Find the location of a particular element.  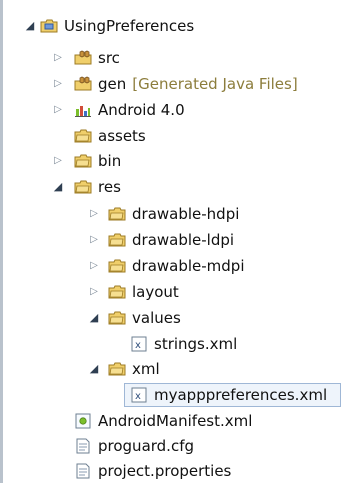

project-properties-label: project.properties is located at coordinates (165, 471).